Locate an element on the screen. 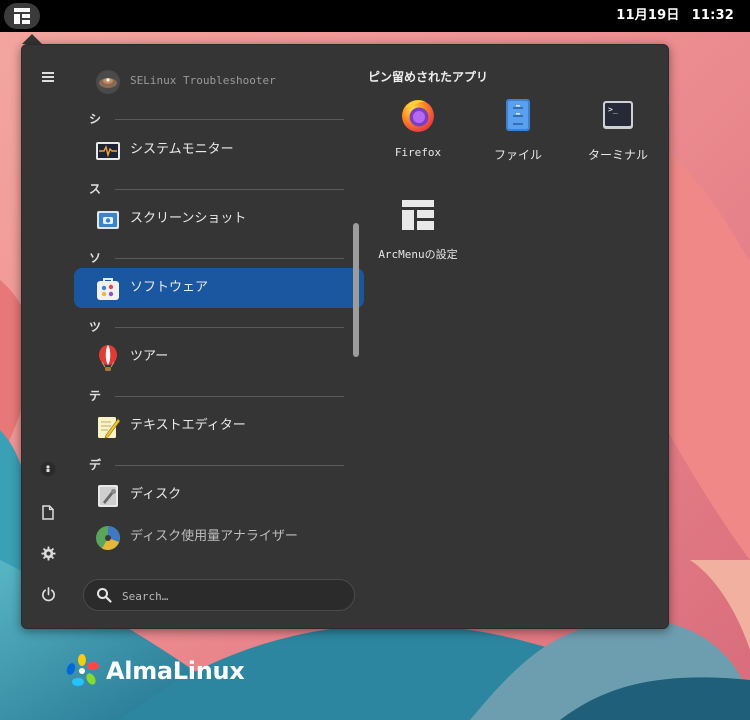  firefox-icon is located at coordinates (418, 116).